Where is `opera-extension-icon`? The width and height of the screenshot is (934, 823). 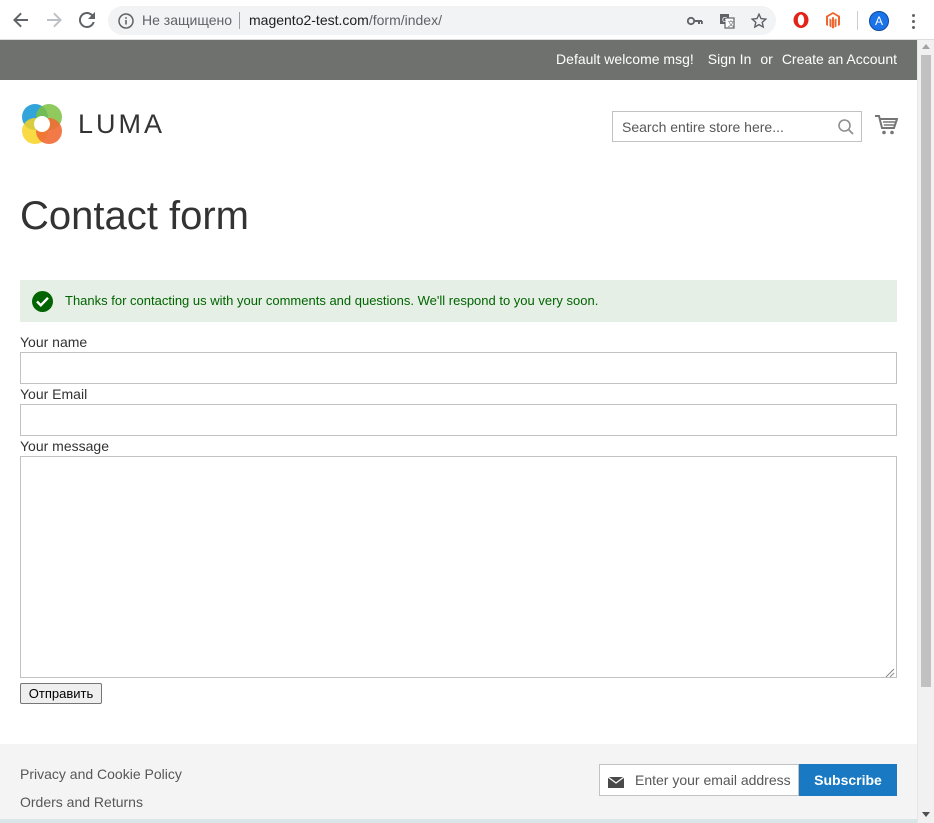 opera-extension-icon is located at coordinates (801, 20).